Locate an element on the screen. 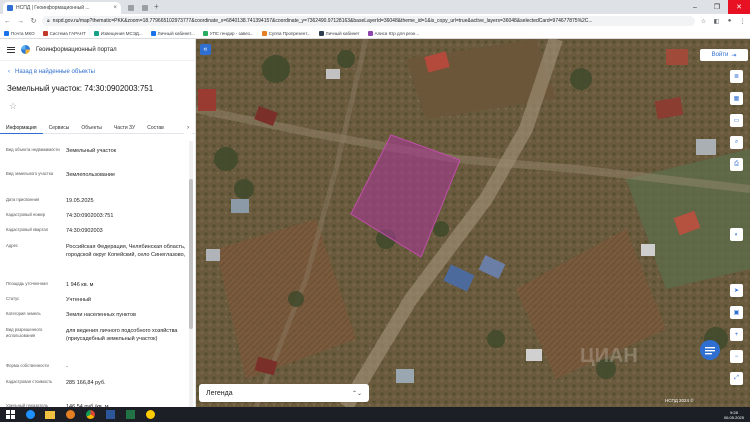 Image resolution: width=750 pixels, height=422 pixels. favorite-star-icon: ☆ is located at coordinates (13, 106).